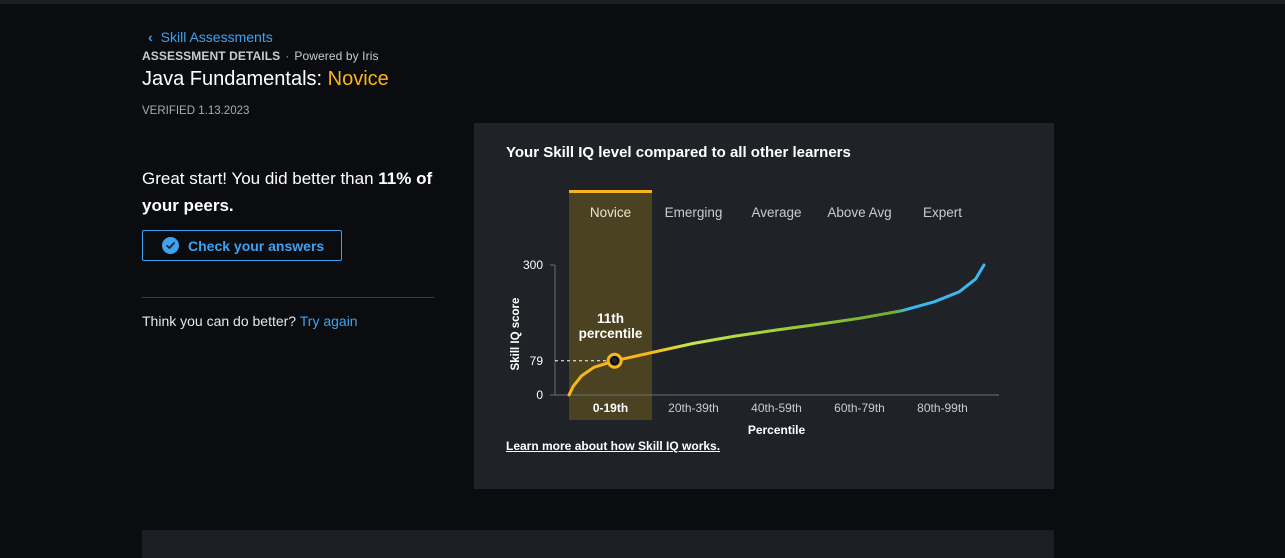 Image resolution: width=1285 pixels, height=558 pixels. What do you see at coordinates (613, 446) in the screenshot?
I see `learn-more-link: Learn more about how Skill IQ works.` at bounding box center [613, 446].